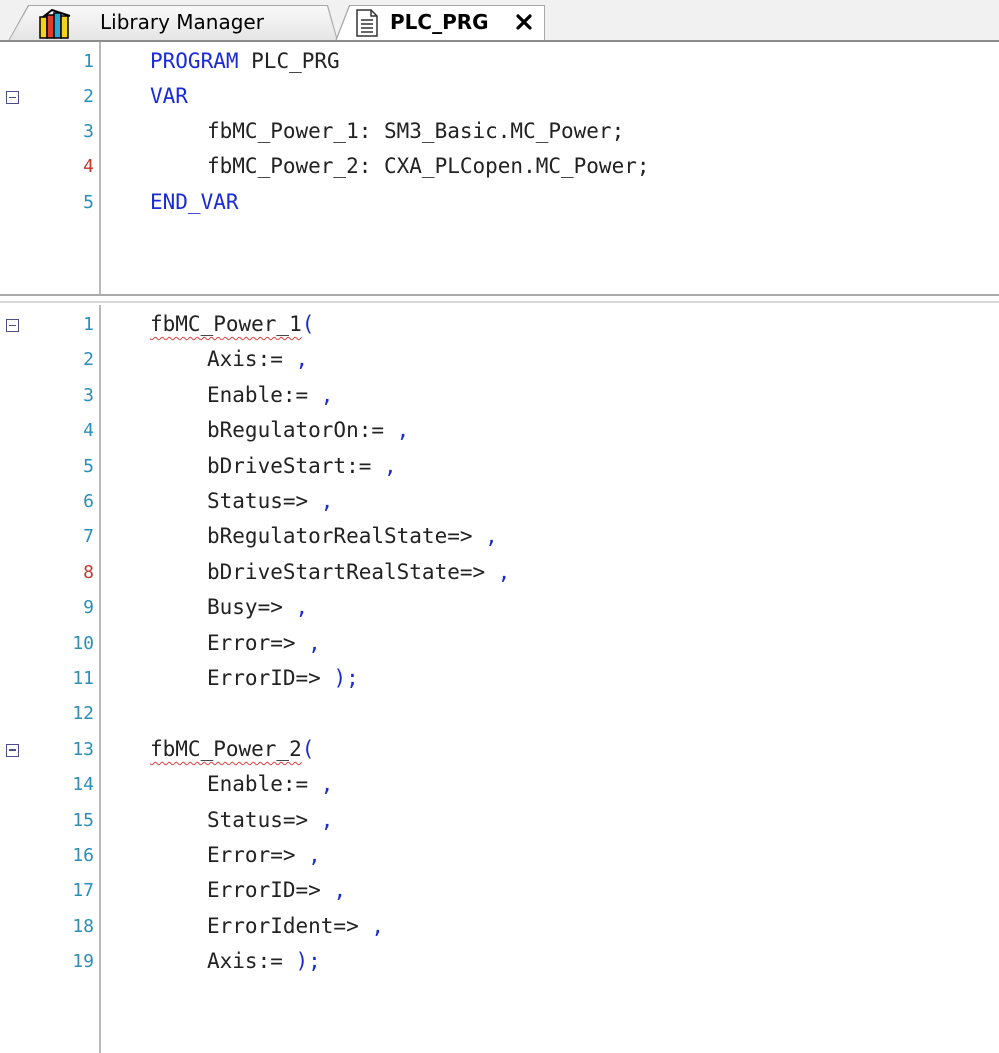  Describe the element at coordinates (88, 572) in the screenshot. I see `line-number-modified: 8` at that location.